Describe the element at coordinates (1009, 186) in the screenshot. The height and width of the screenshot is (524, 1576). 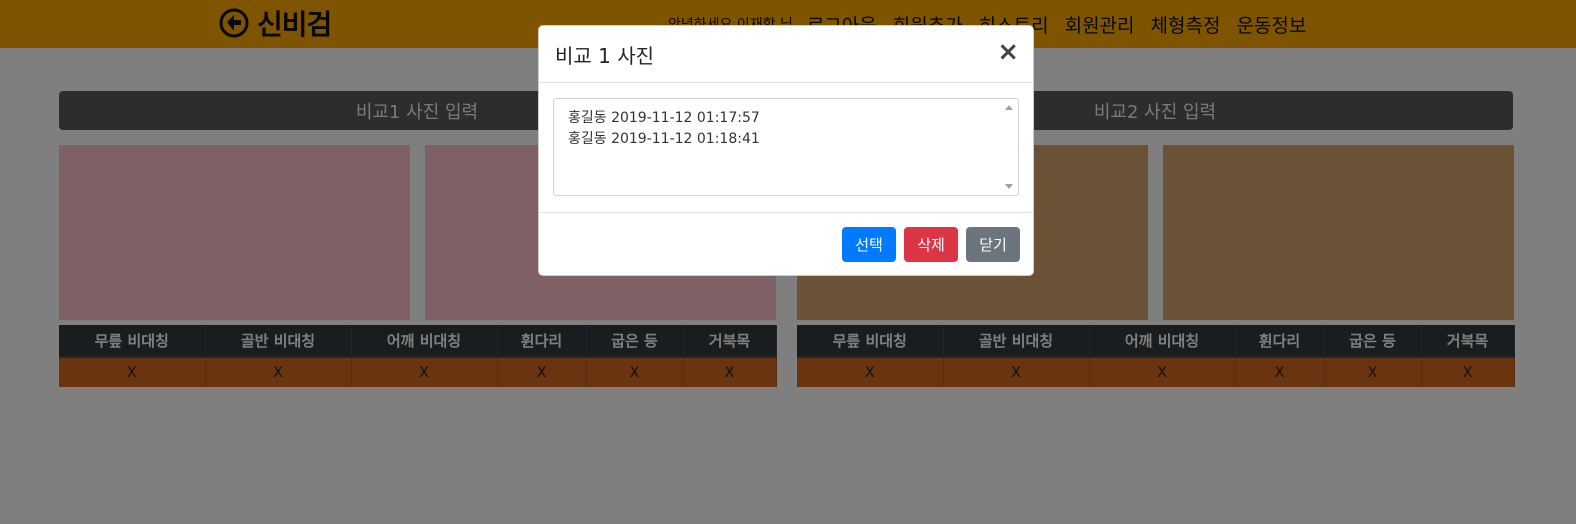
I see `scroll-down-icon` at that location.